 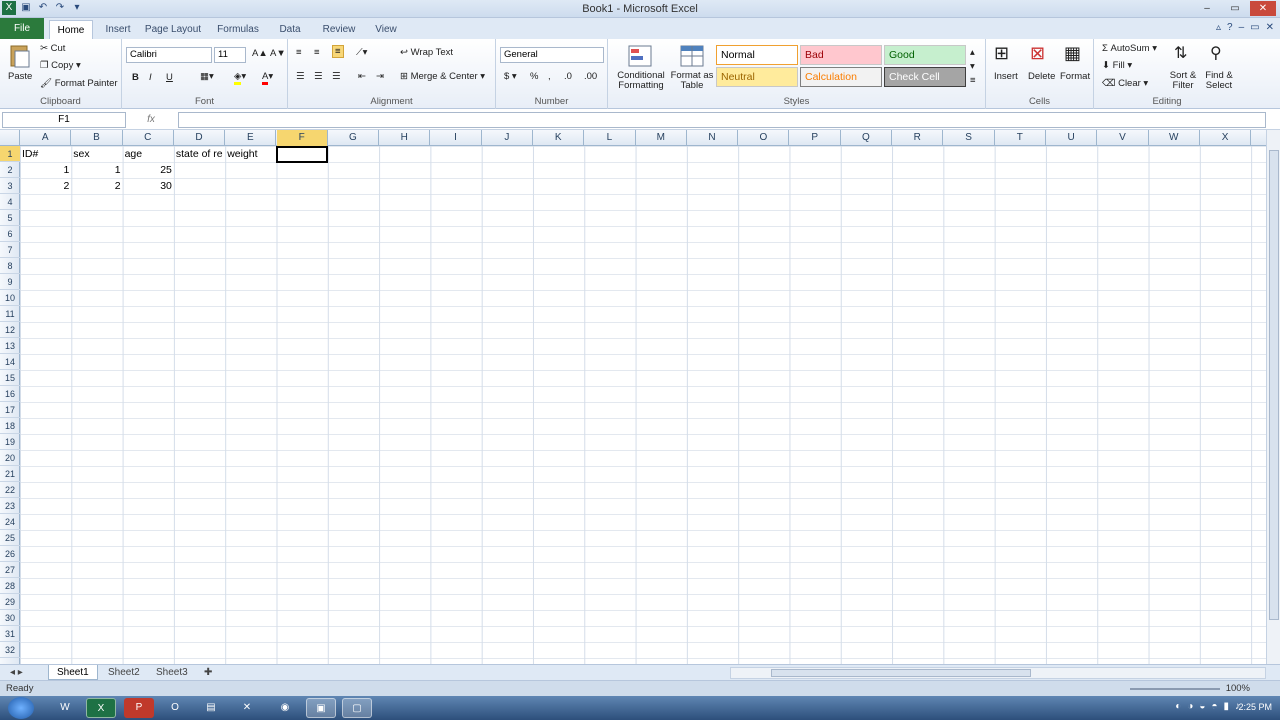 I want to click on borders-icon: ▦▾, so click(x=207, y=76).